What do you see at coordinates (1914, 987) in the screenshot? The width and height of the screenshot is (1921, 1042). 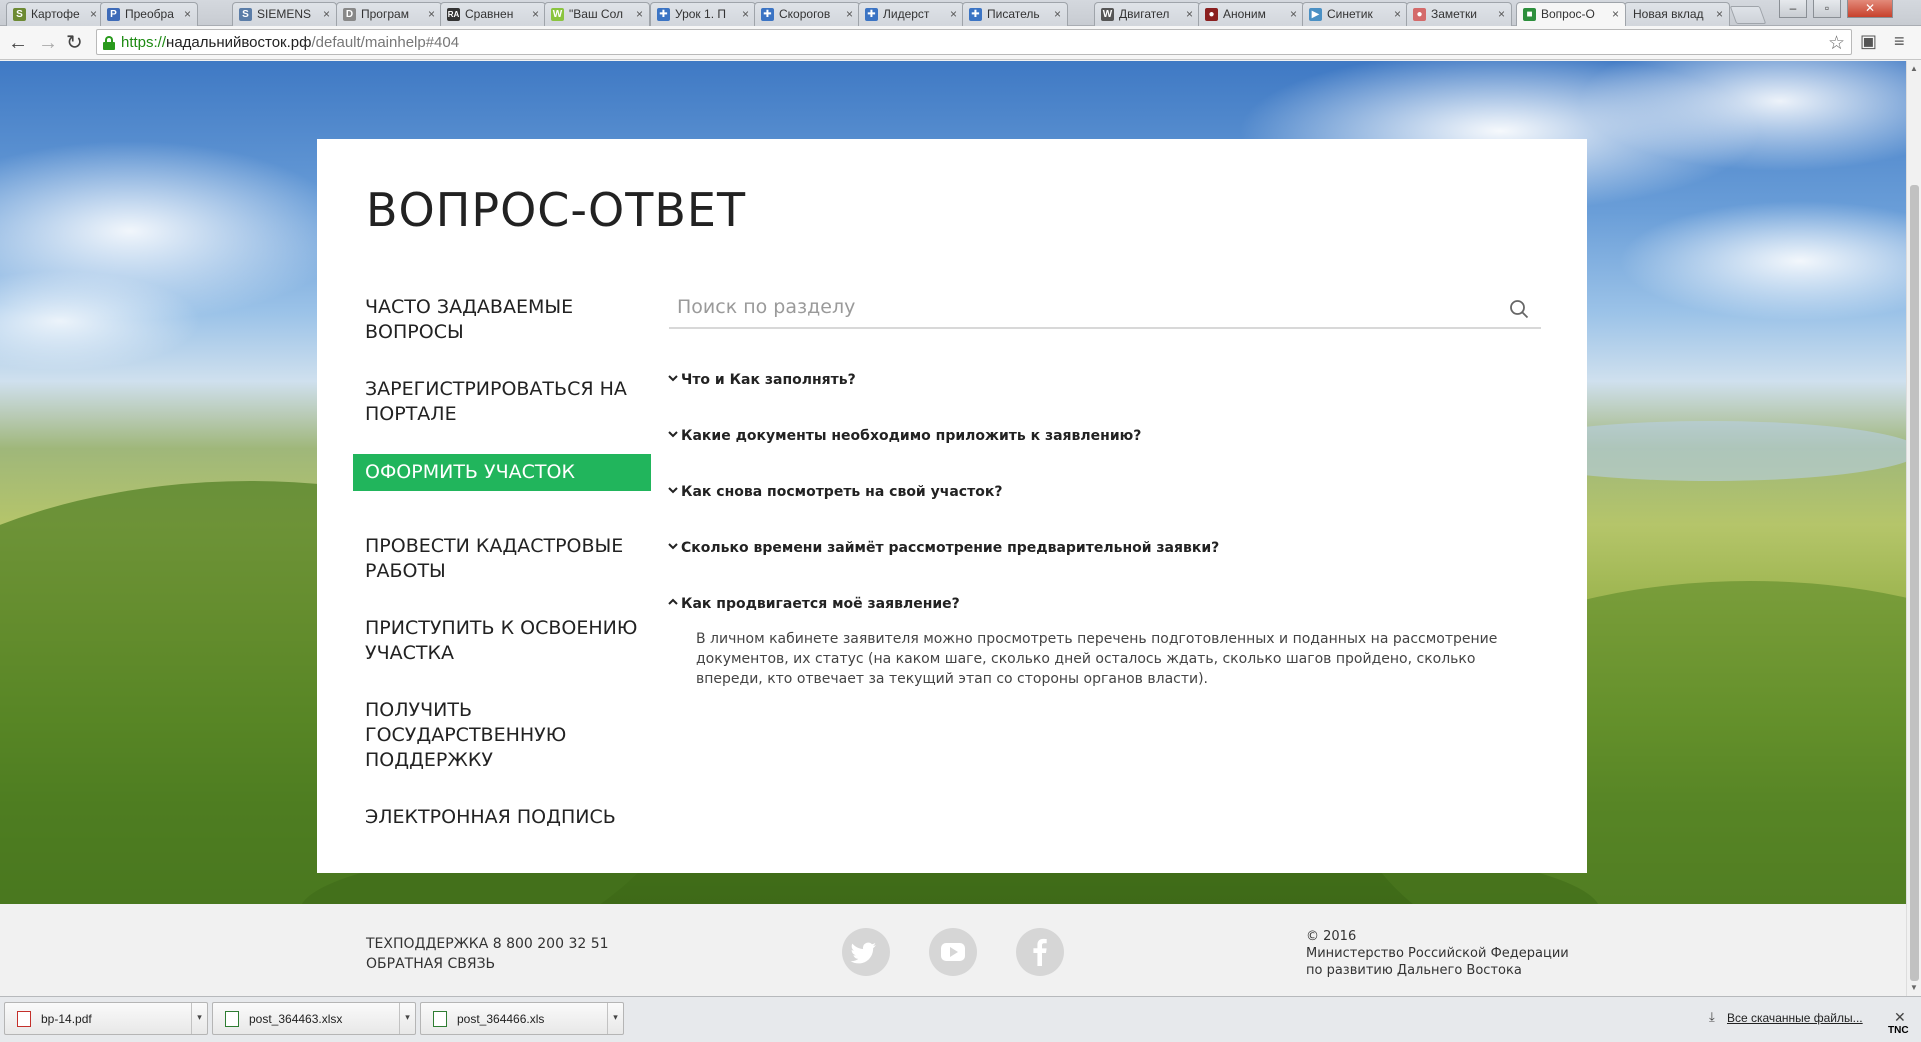 I see `scroll-down-arrow-icon: ▼` at bounding box center [1914, 987].